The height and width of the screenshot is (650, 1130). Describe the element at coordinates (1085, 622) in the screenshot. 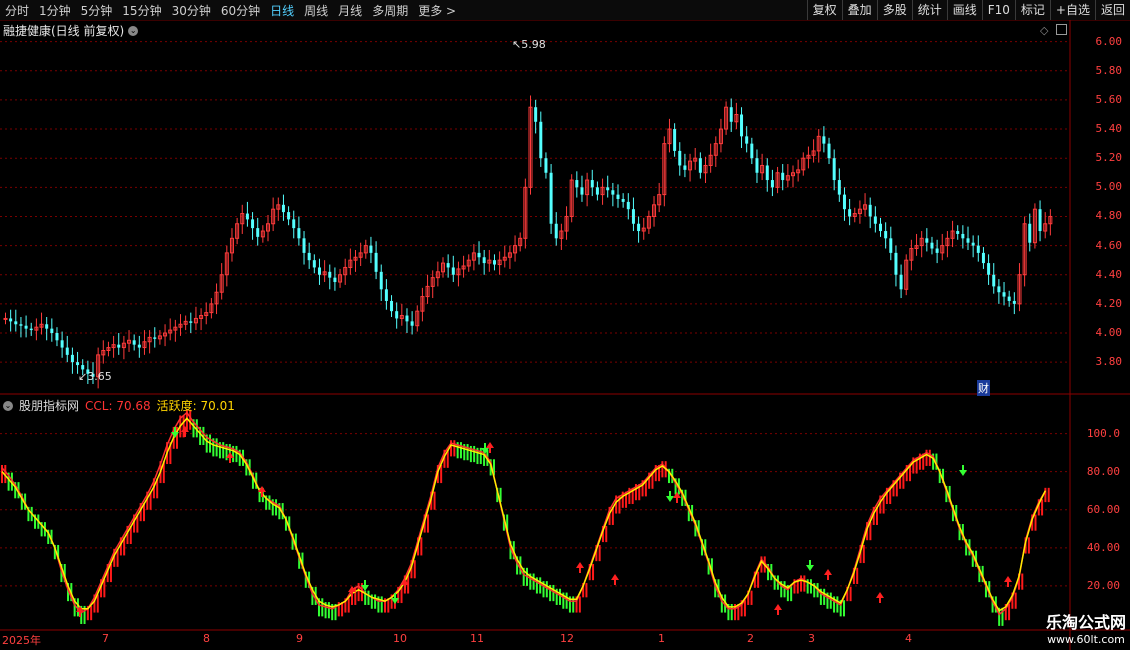

I see `watermark-title: 乐淘公式网` at that location.